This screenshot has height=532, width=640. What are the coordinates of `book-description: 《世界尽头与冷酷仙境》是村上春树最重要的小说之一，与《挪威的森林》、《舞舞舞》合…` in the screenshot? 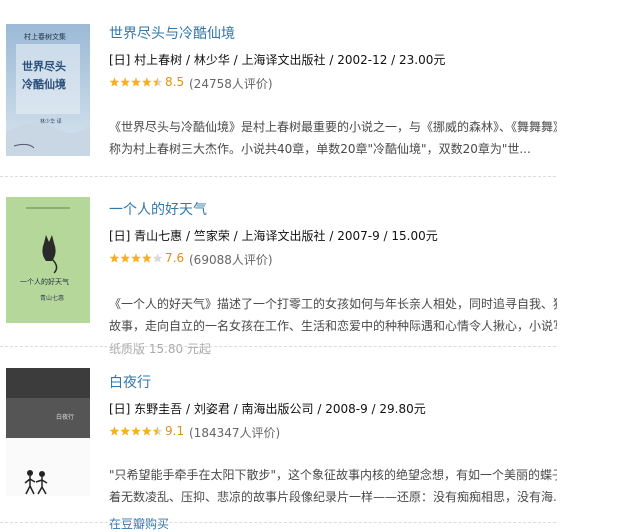 It's located at (333, 138).